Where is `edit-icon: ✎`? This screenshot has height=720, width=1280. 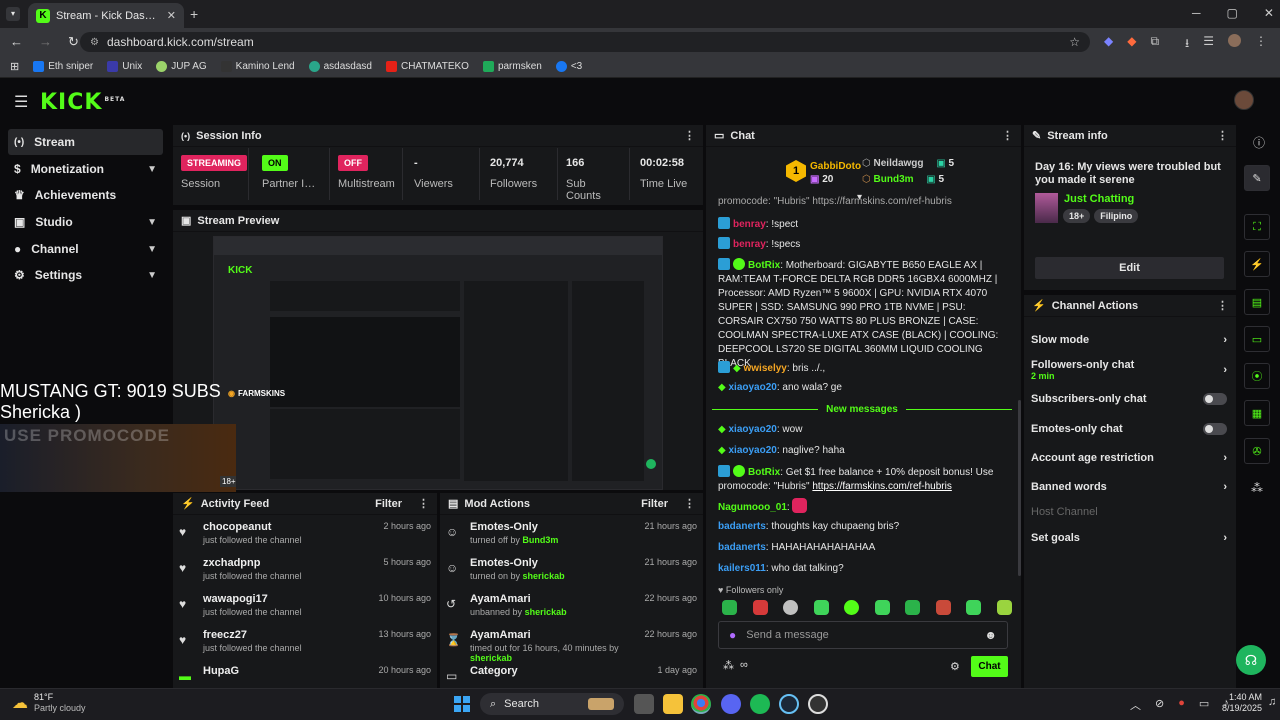
edit-icon: ✎ is located at coordinates (1257, 178).